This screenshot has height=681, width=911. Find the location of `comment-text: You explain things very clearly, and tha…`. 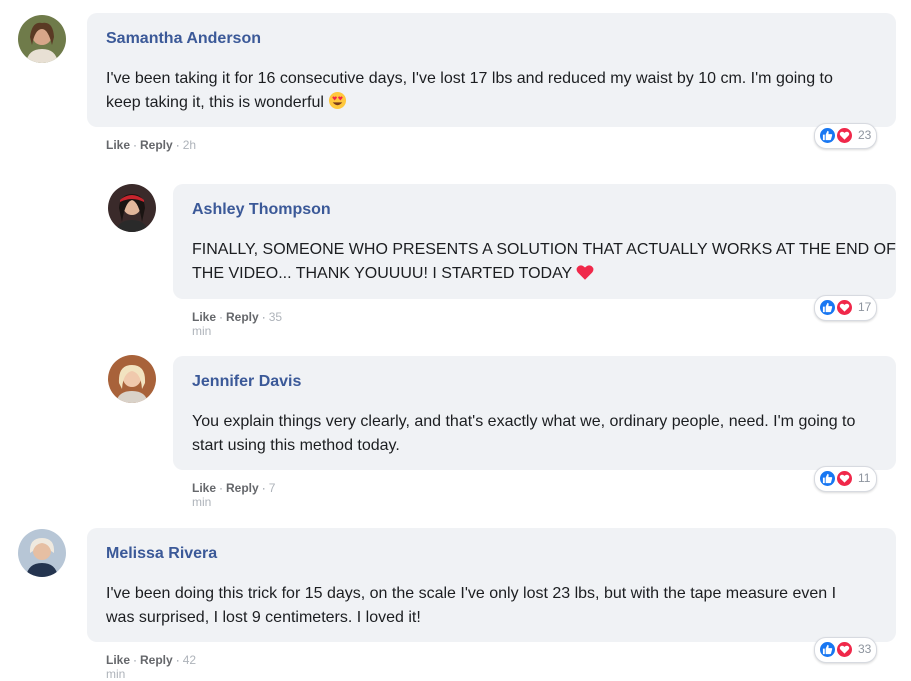

comment-text: You explain things very clearly, and tha… is located at coordinates (524, 433).